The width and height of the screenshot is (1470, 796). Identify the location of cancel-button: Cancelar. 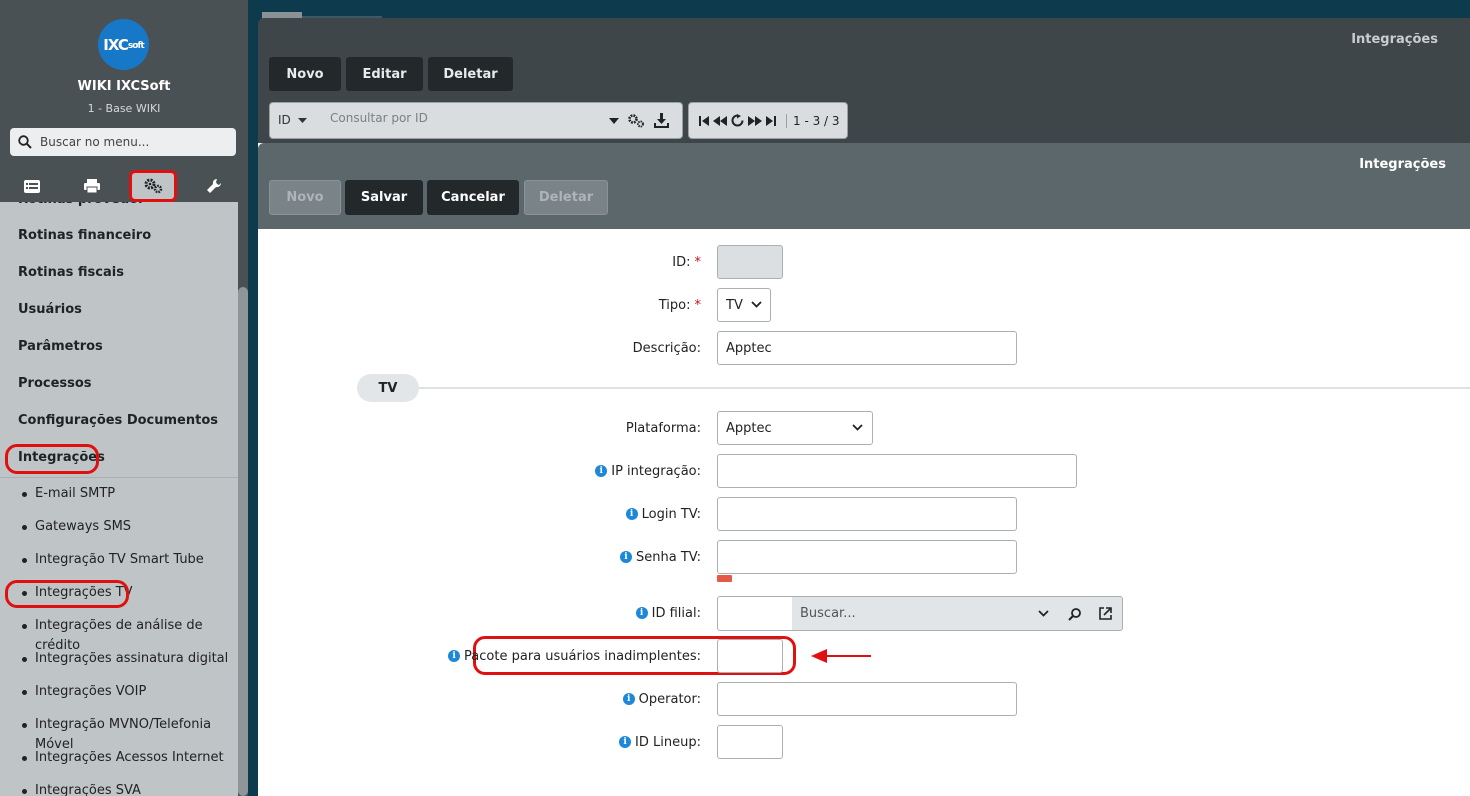
(473, 197).